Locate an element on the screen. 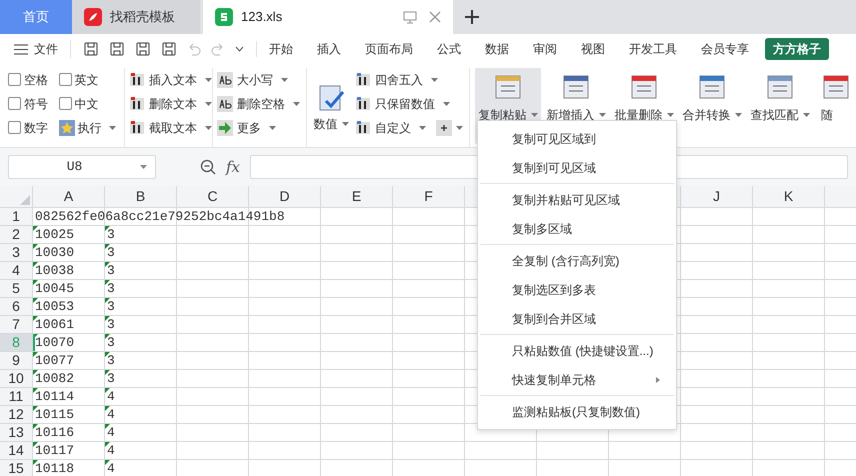 This screenshot has width=856, height=476. table-cell: 10038 is located at coordinates (54, 271).